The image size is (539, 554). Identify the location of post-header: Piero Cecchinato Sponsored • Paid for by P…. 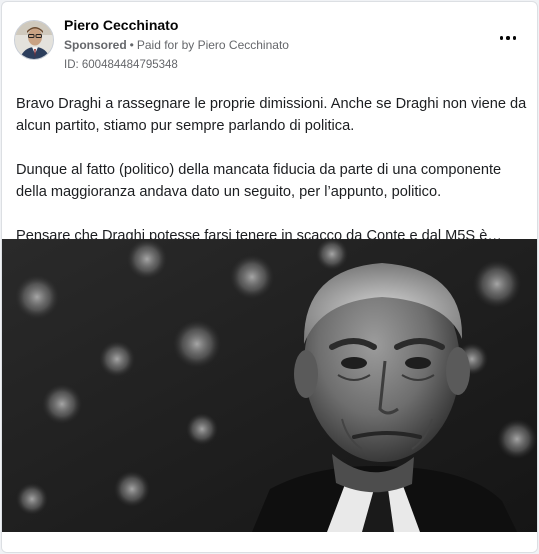
(269, 46).